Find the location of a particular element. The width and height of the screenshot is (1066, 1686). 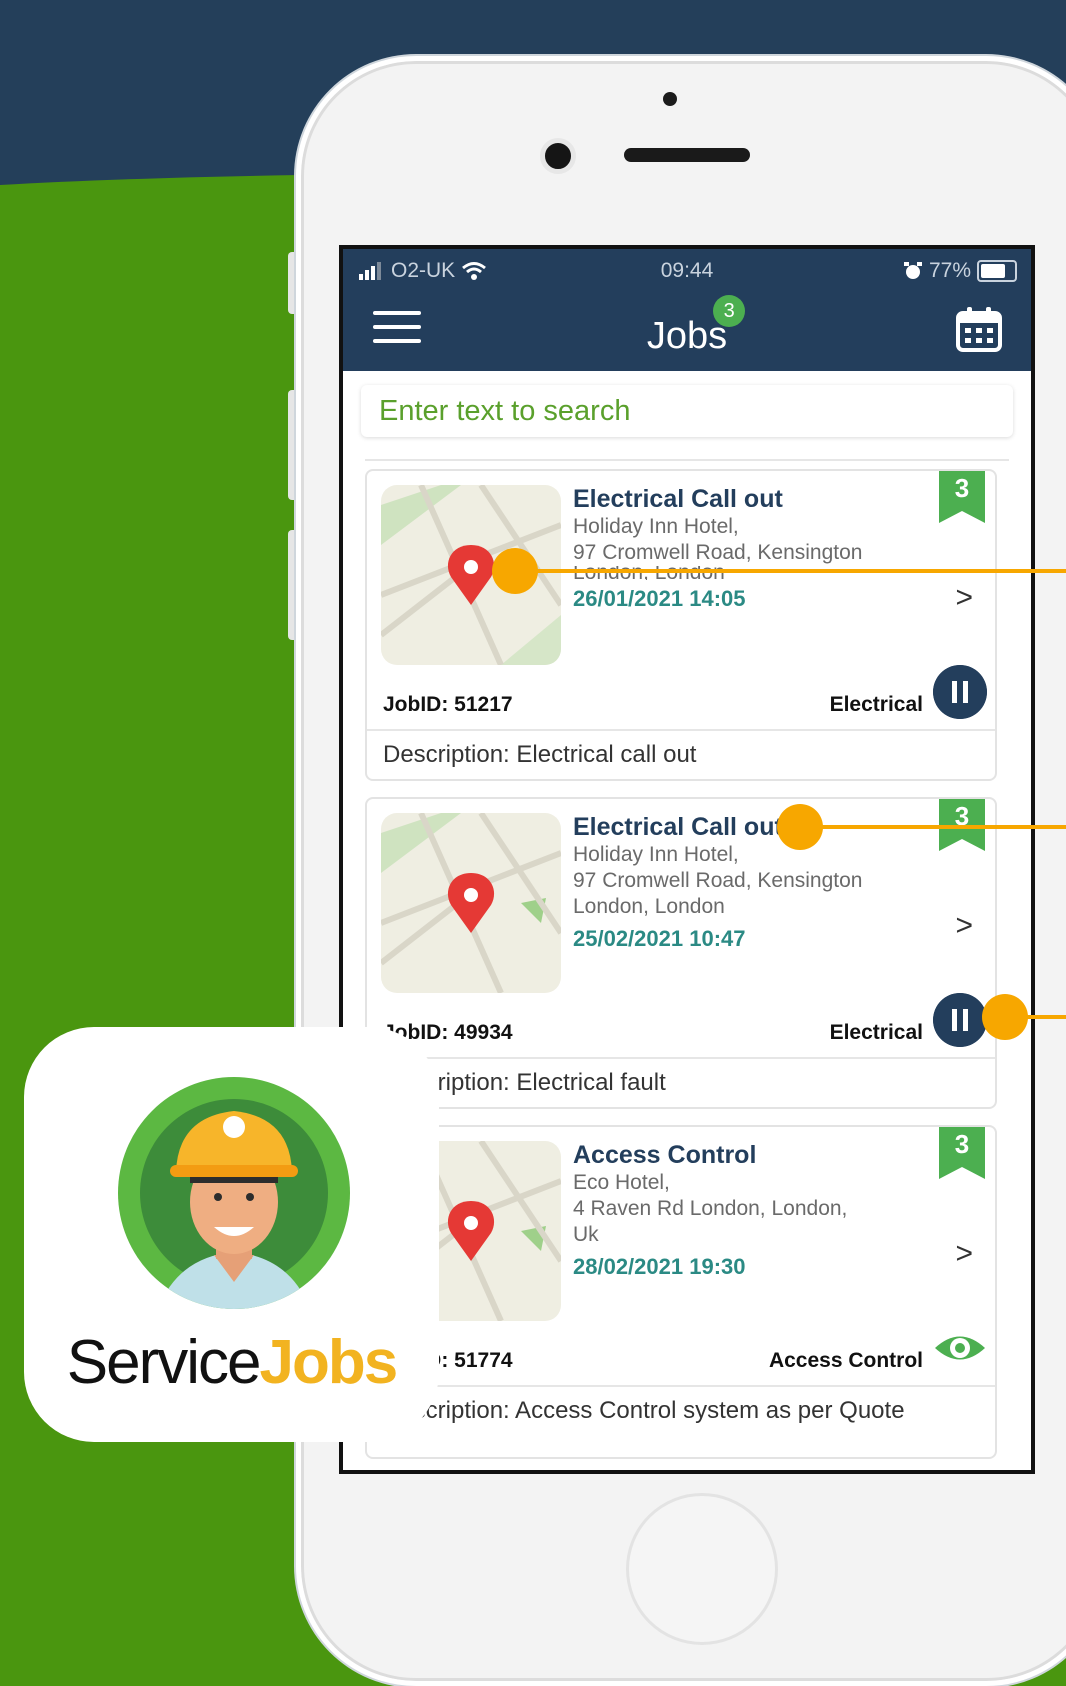

job-datetime: 26/01/2021 14:05 is located at coordinates (659, 598).